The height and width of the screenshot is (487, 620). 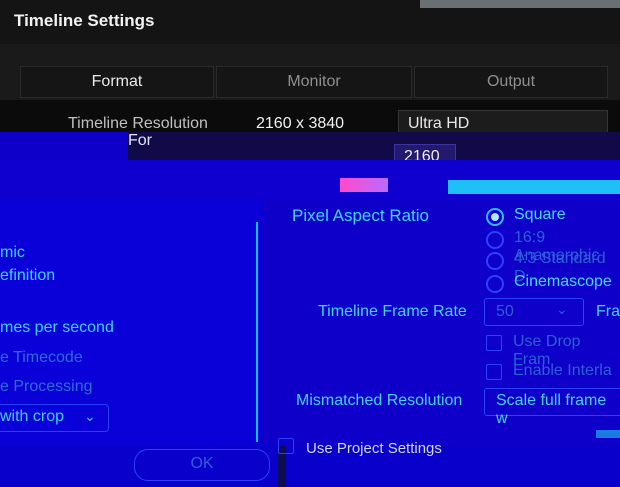 What do you see at coordinates (494, 343) in the screenshot?
I see `drop-frame-checkbox` at bounding box center [494, 343].